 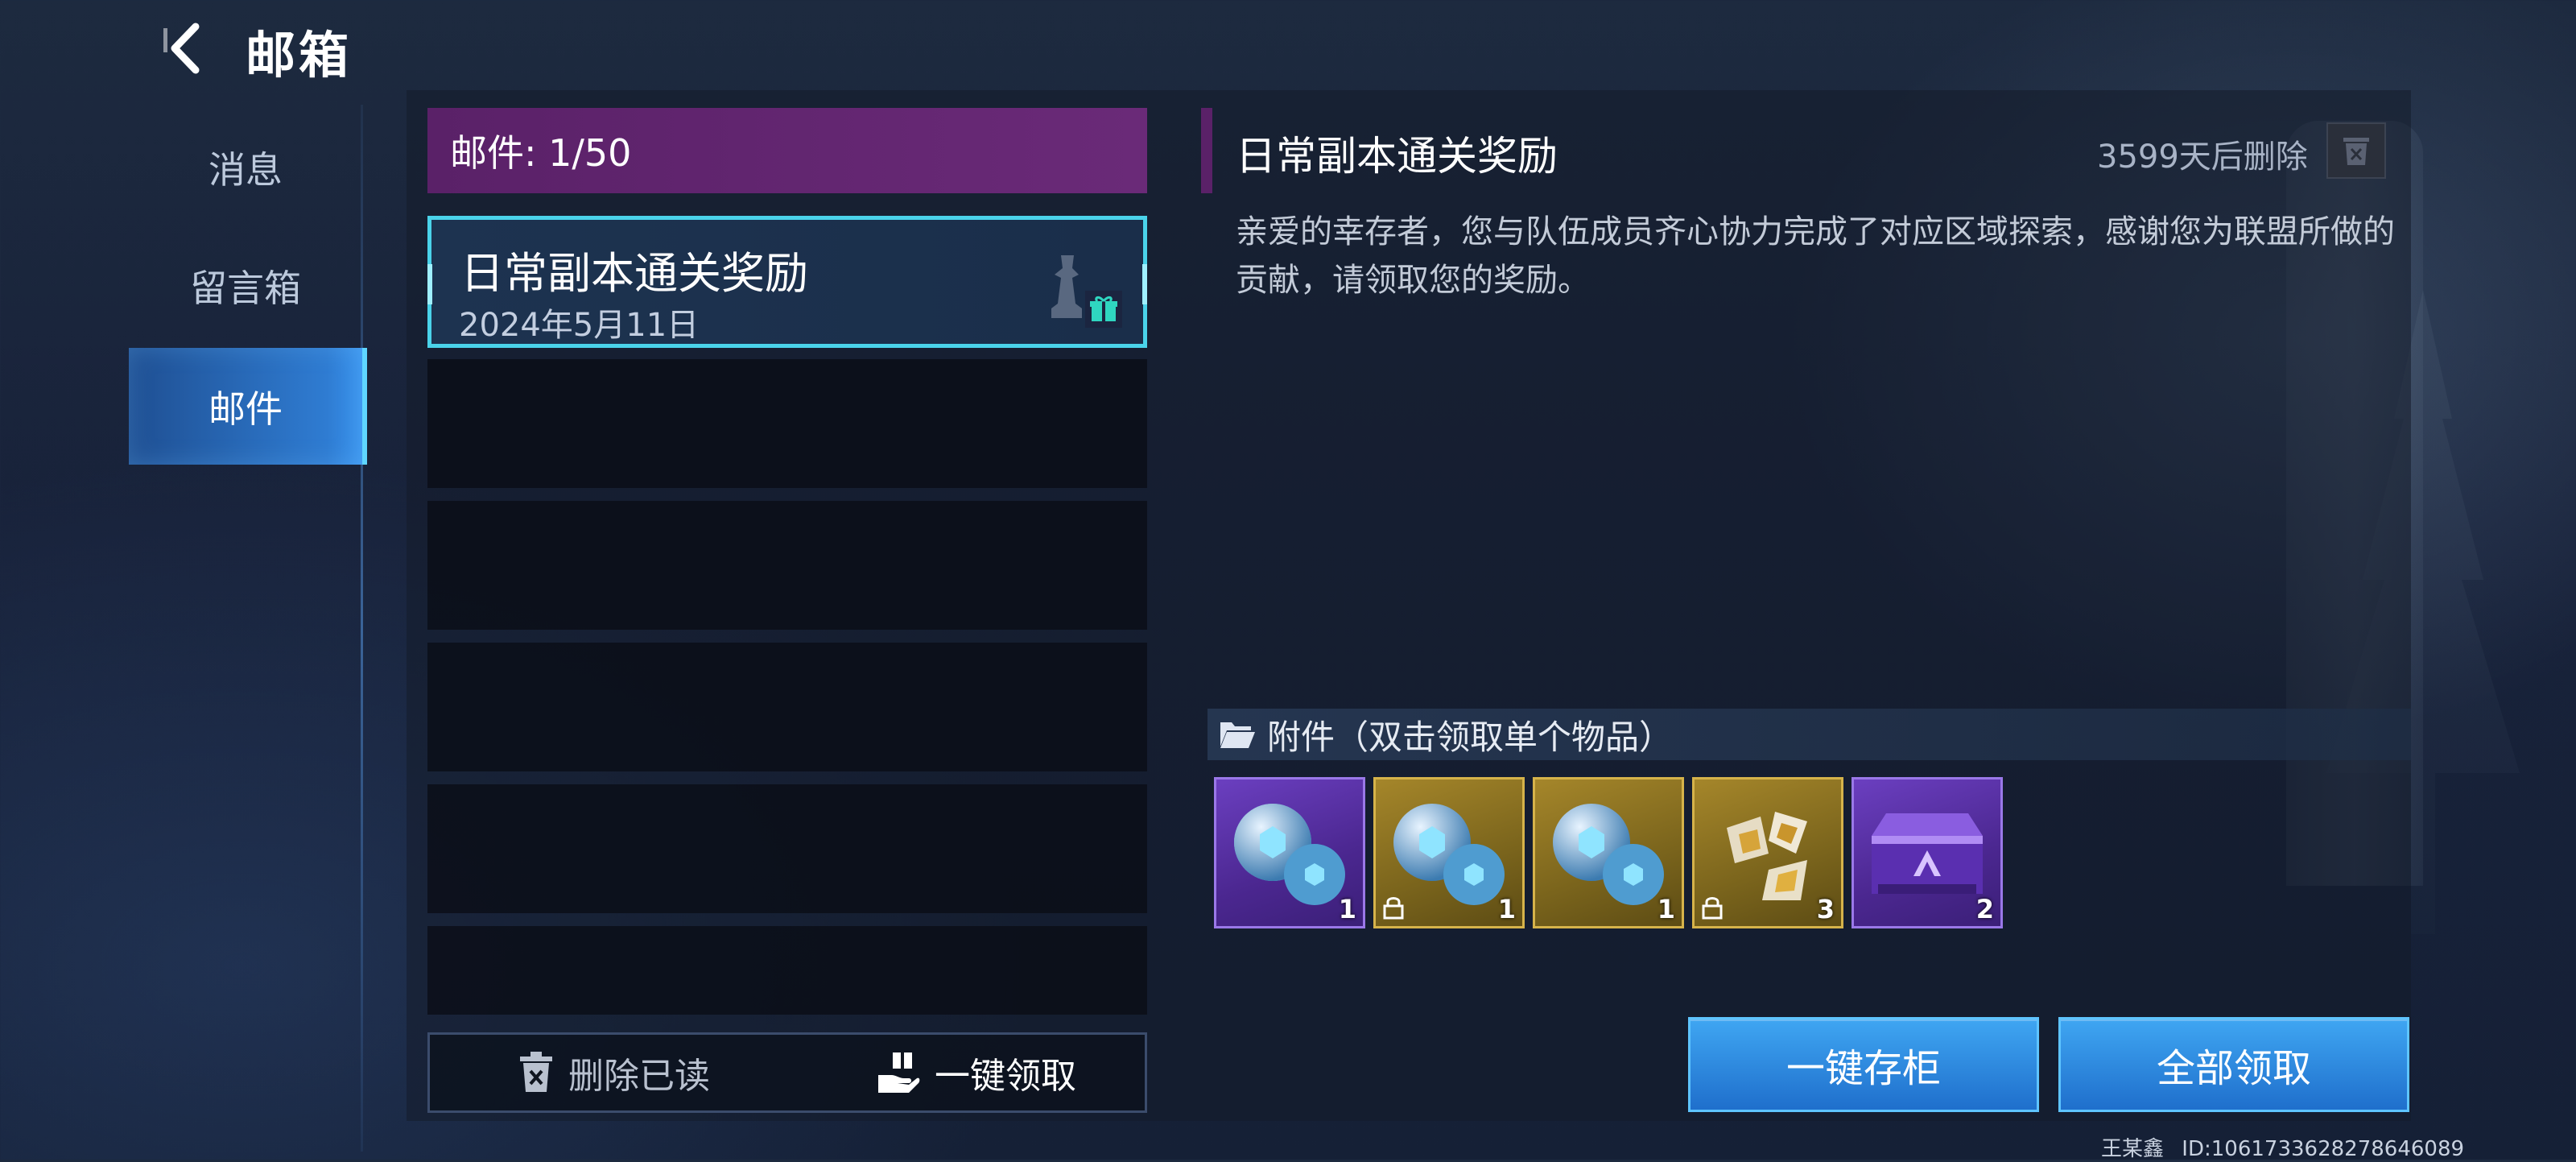 I want to click on claim-all-button: 全部领取, so click(x=2233, y=1064).